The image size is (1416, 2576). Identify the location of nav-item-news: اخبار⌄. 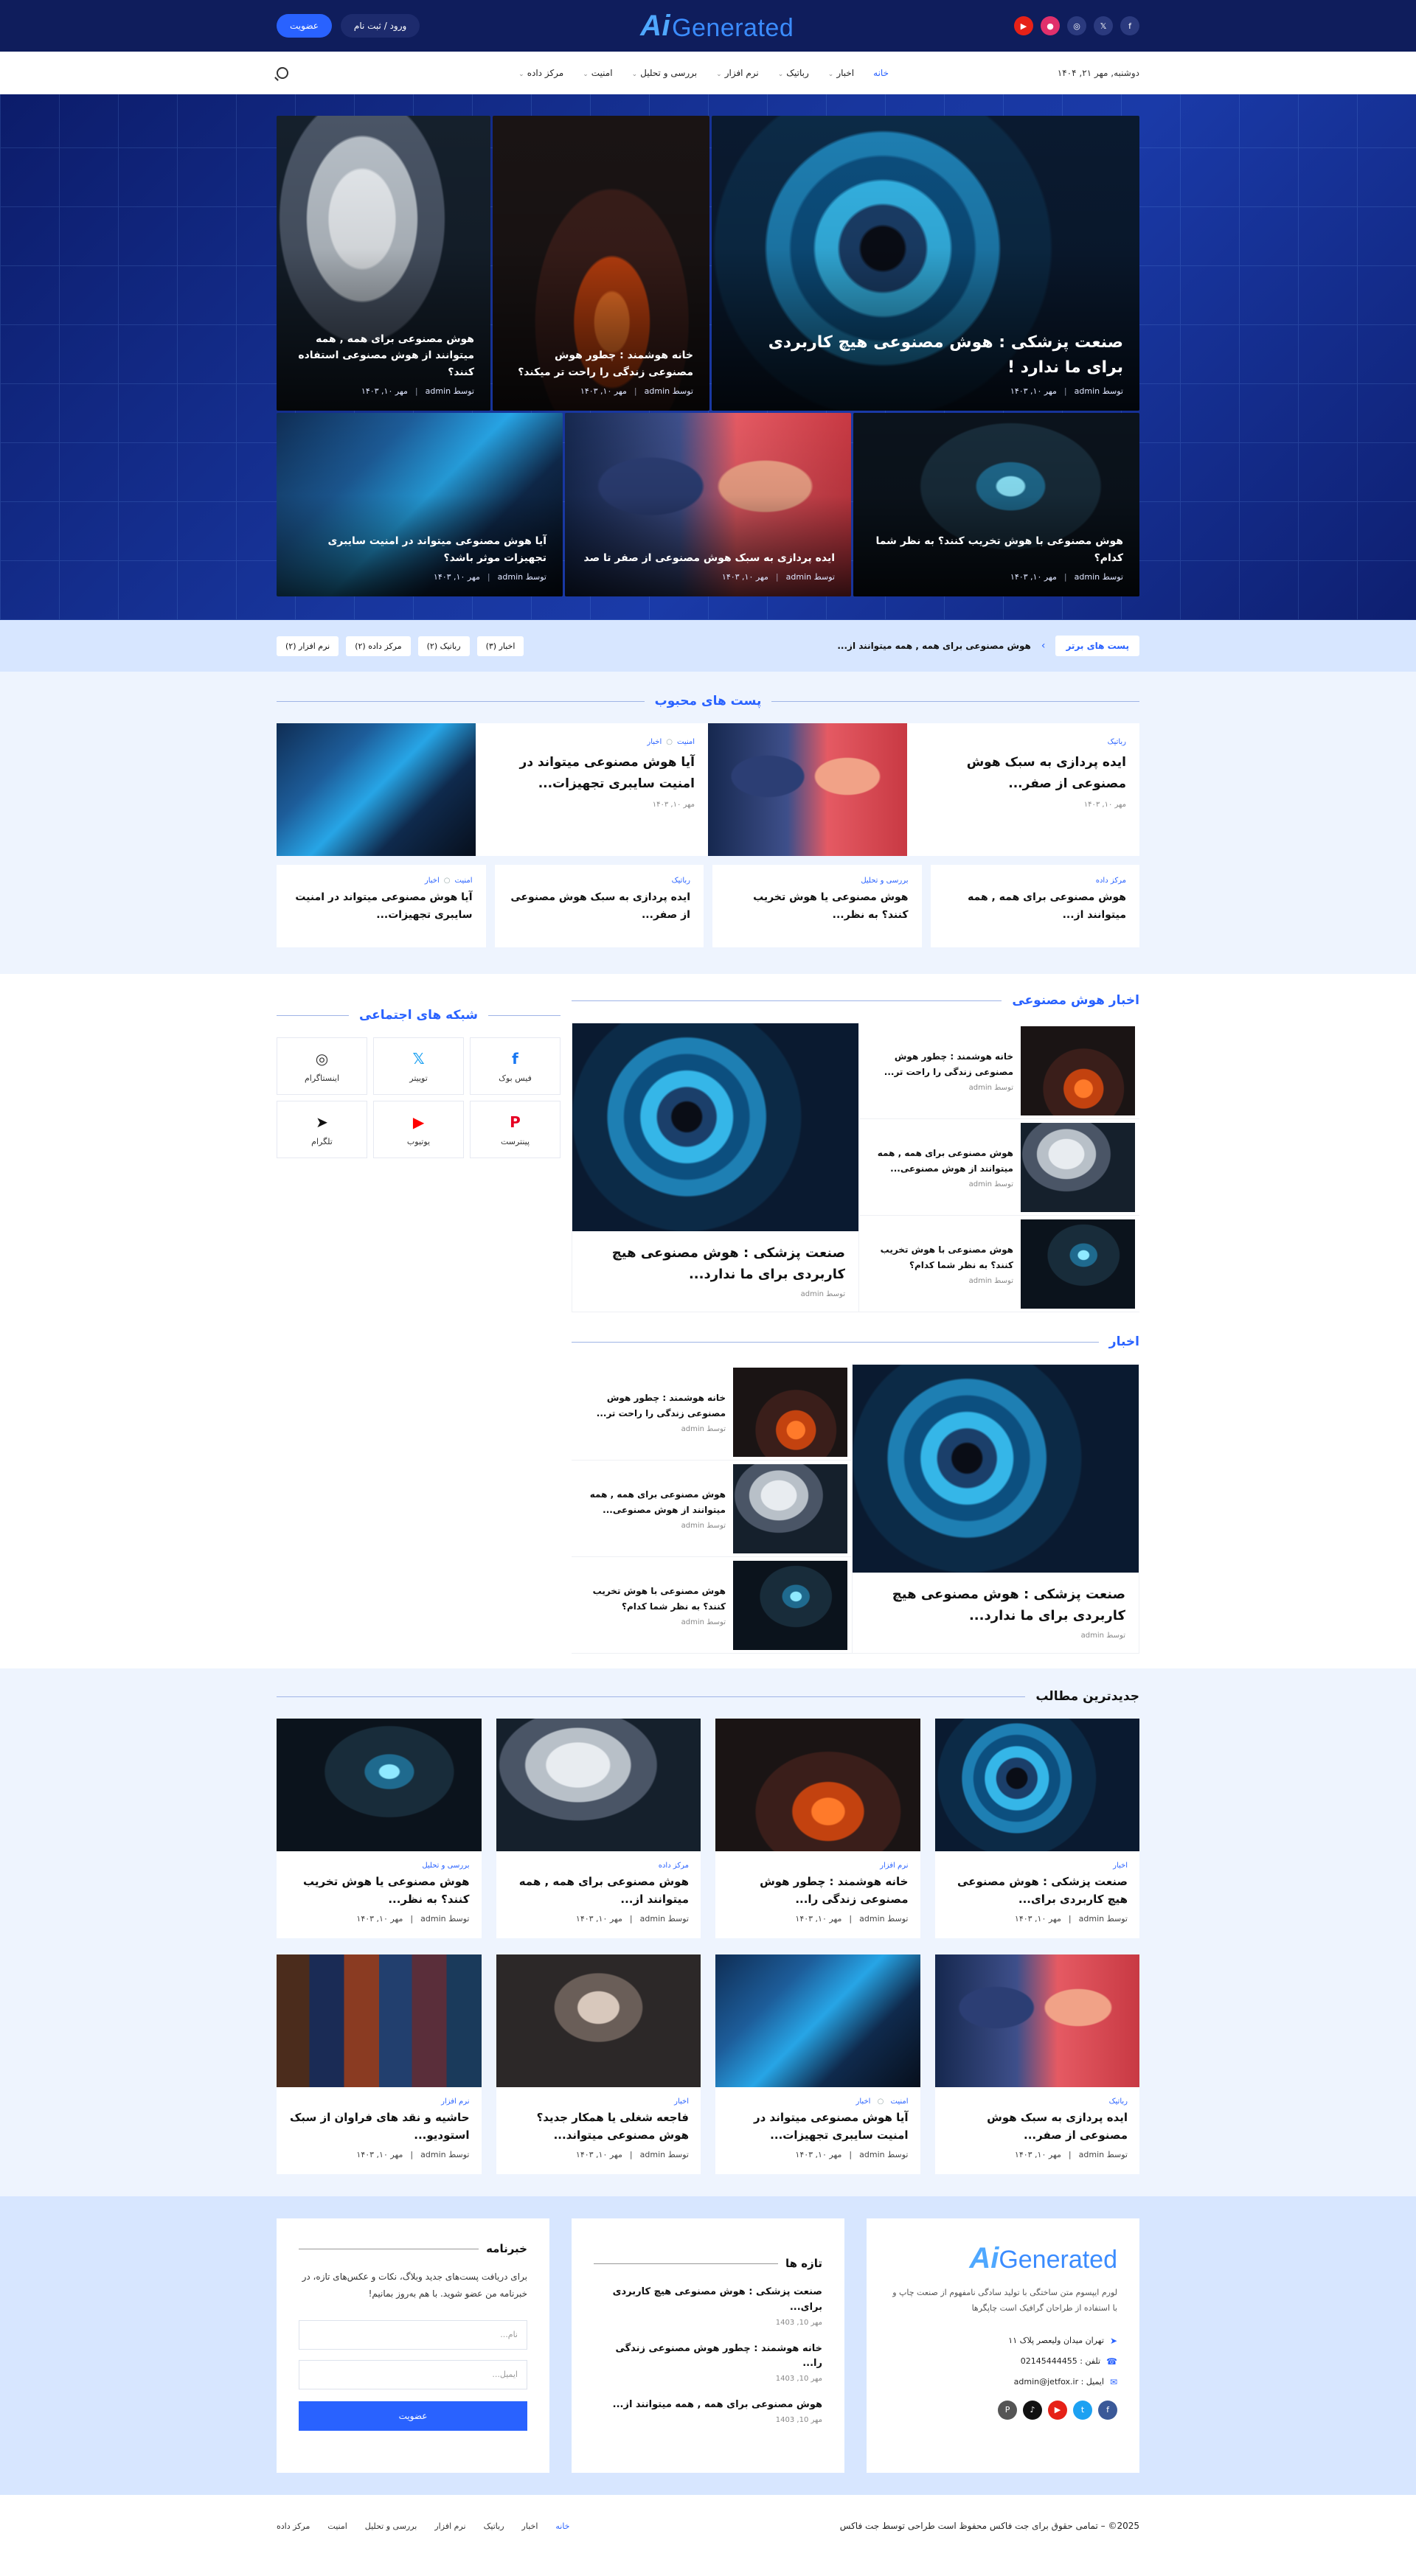
(841, 73).